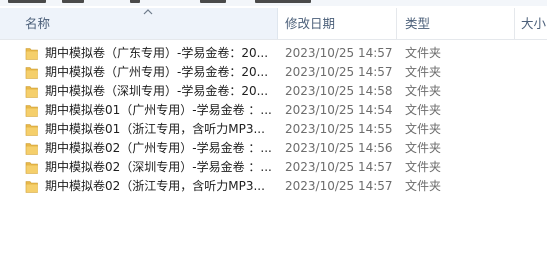  What do you see at coordinates (337, 23) in the screenshot?
I see `column-header-date: 修改日期` at bounding box center [337, 23].